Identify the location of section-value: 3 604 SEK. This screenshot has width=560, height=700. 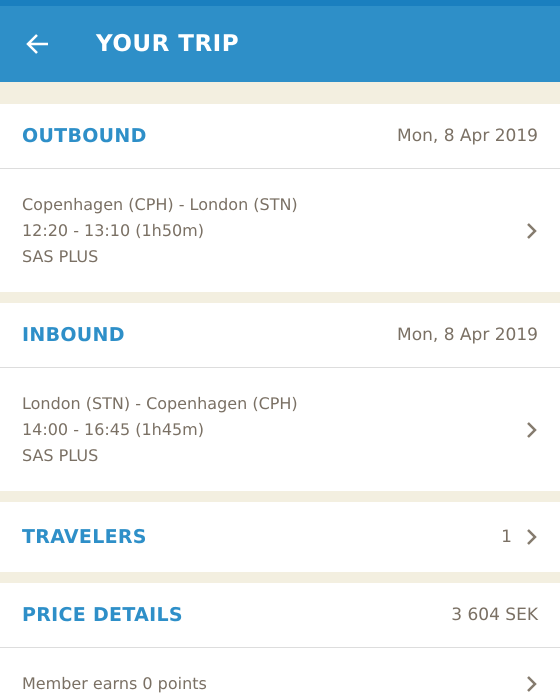
(494, 615).